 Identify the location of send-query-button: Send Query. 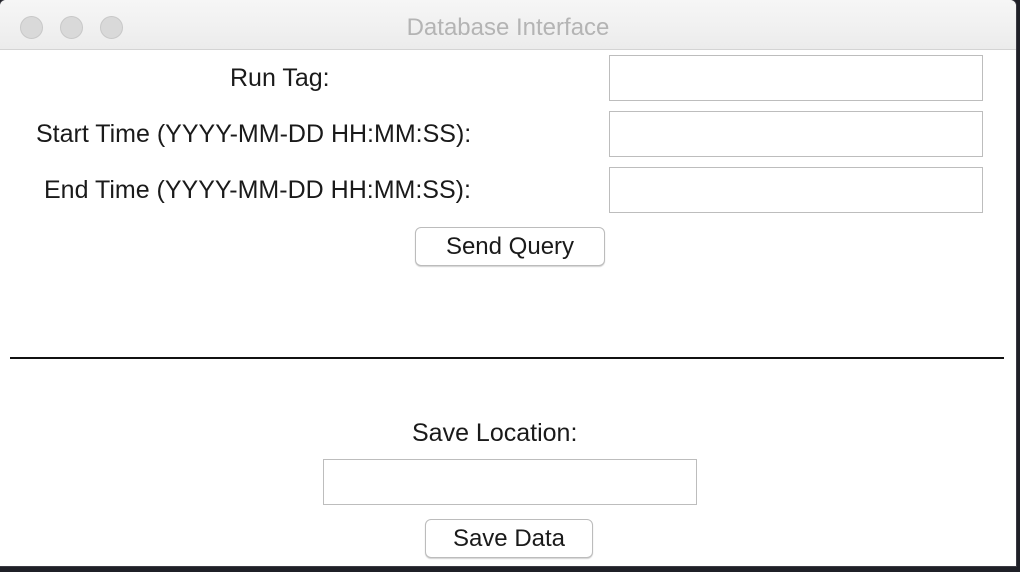
(510, 246).